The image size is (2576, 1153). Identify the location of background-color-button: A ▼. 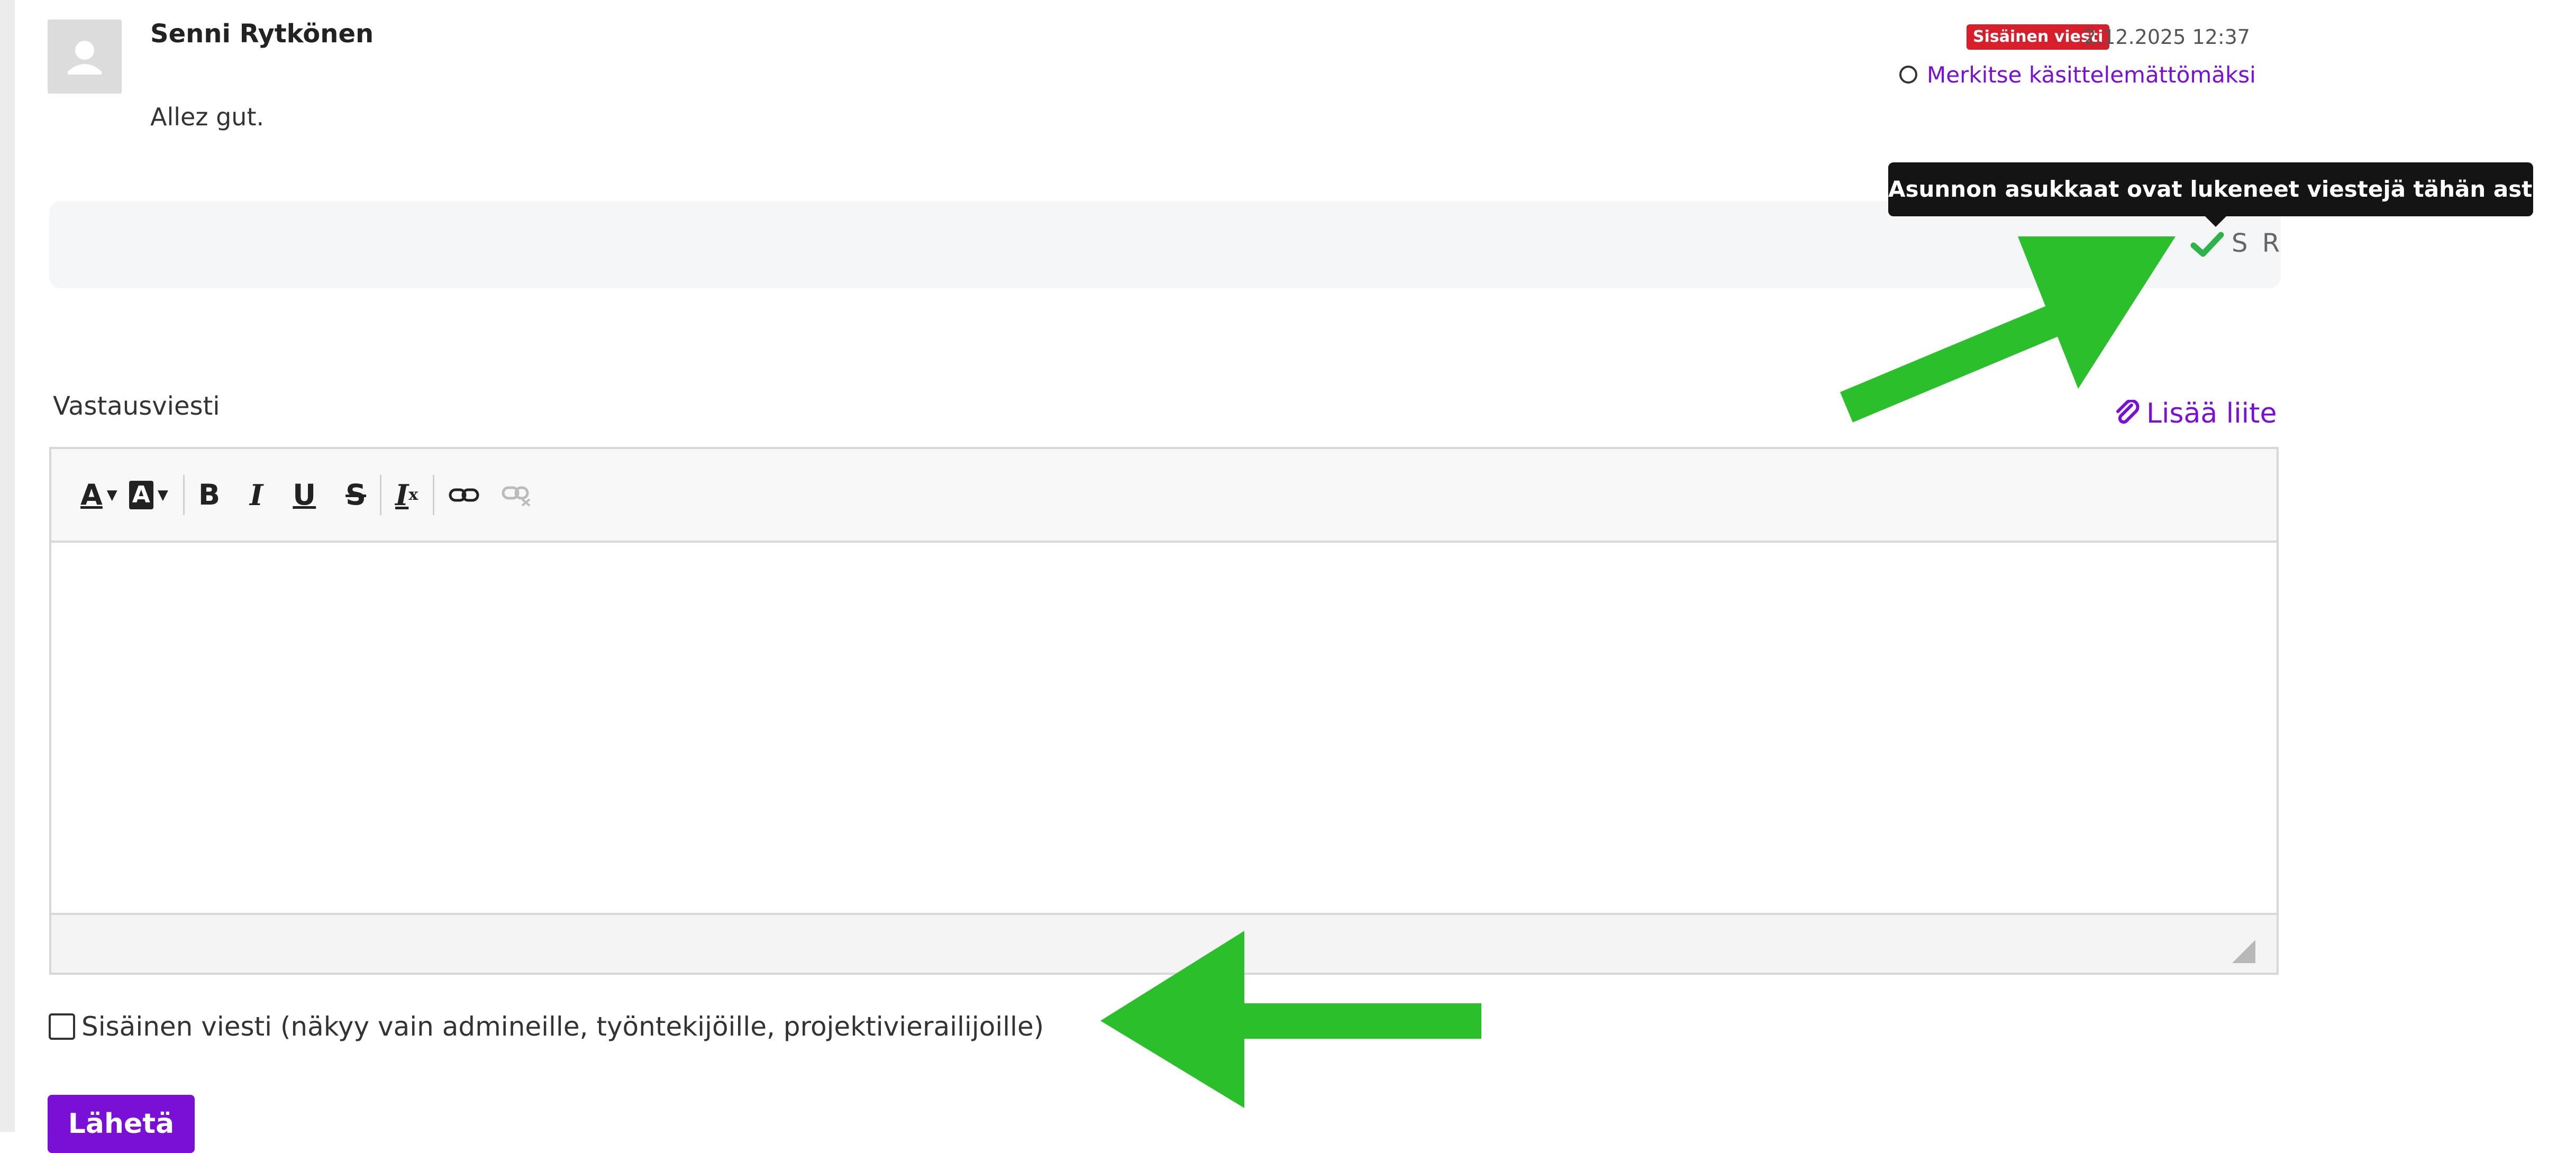
(148, 495).